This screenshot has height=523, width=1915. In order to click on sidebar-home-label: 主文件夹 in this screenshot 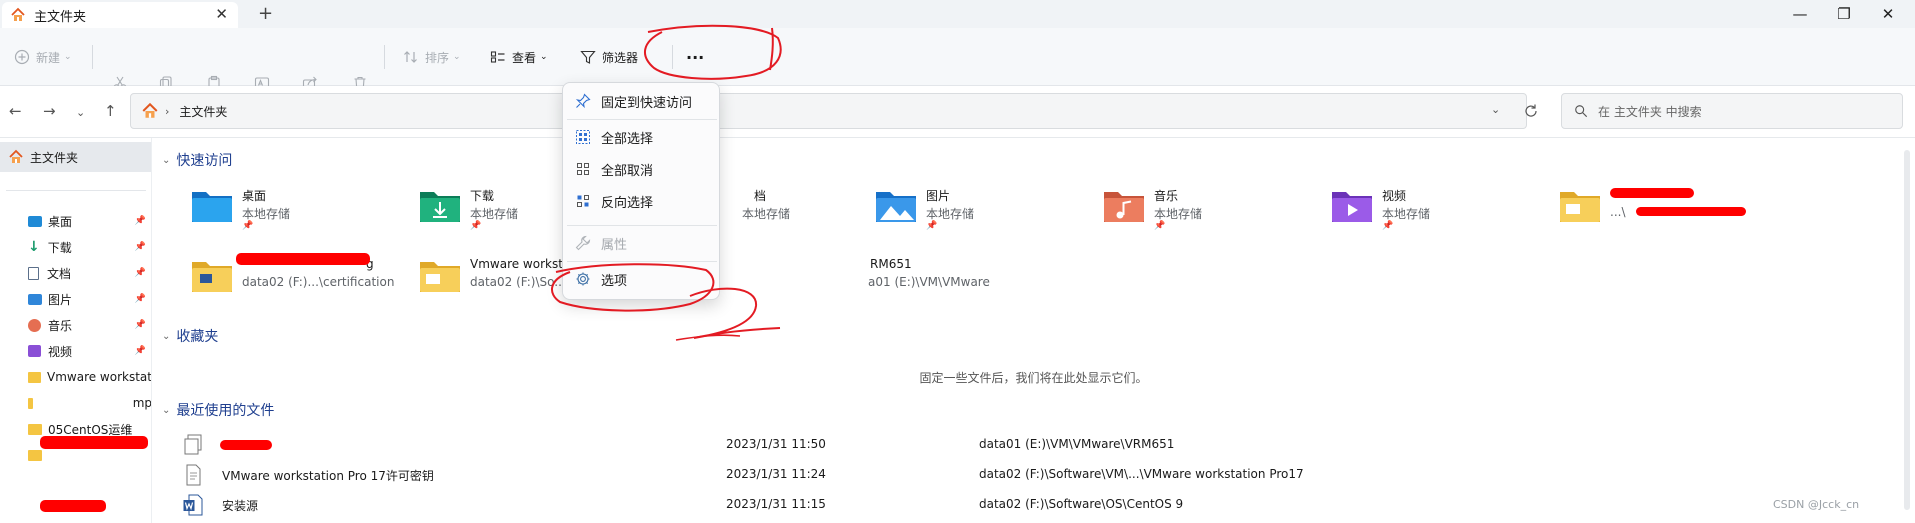, I will do `click(54, 157)`.